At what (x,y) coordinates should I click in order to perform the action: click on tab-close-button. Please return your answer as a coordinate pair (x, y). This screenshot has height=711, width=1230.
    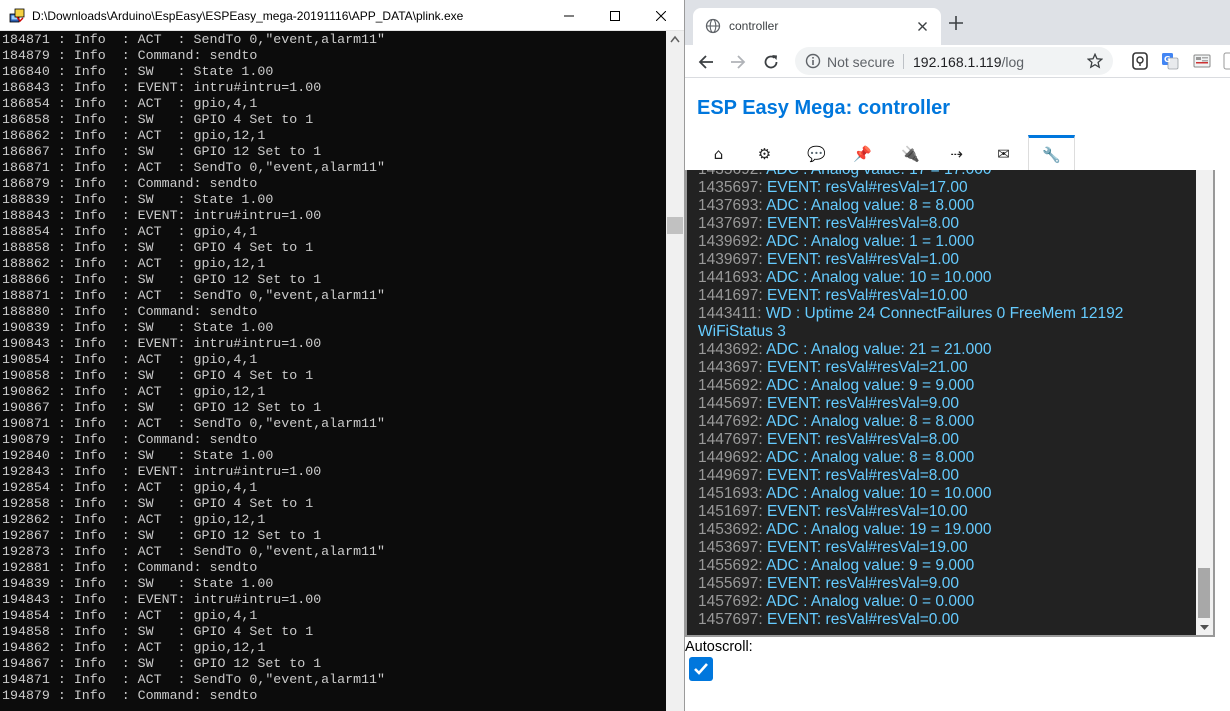
    Looking at the image, I should click on (922, 26).